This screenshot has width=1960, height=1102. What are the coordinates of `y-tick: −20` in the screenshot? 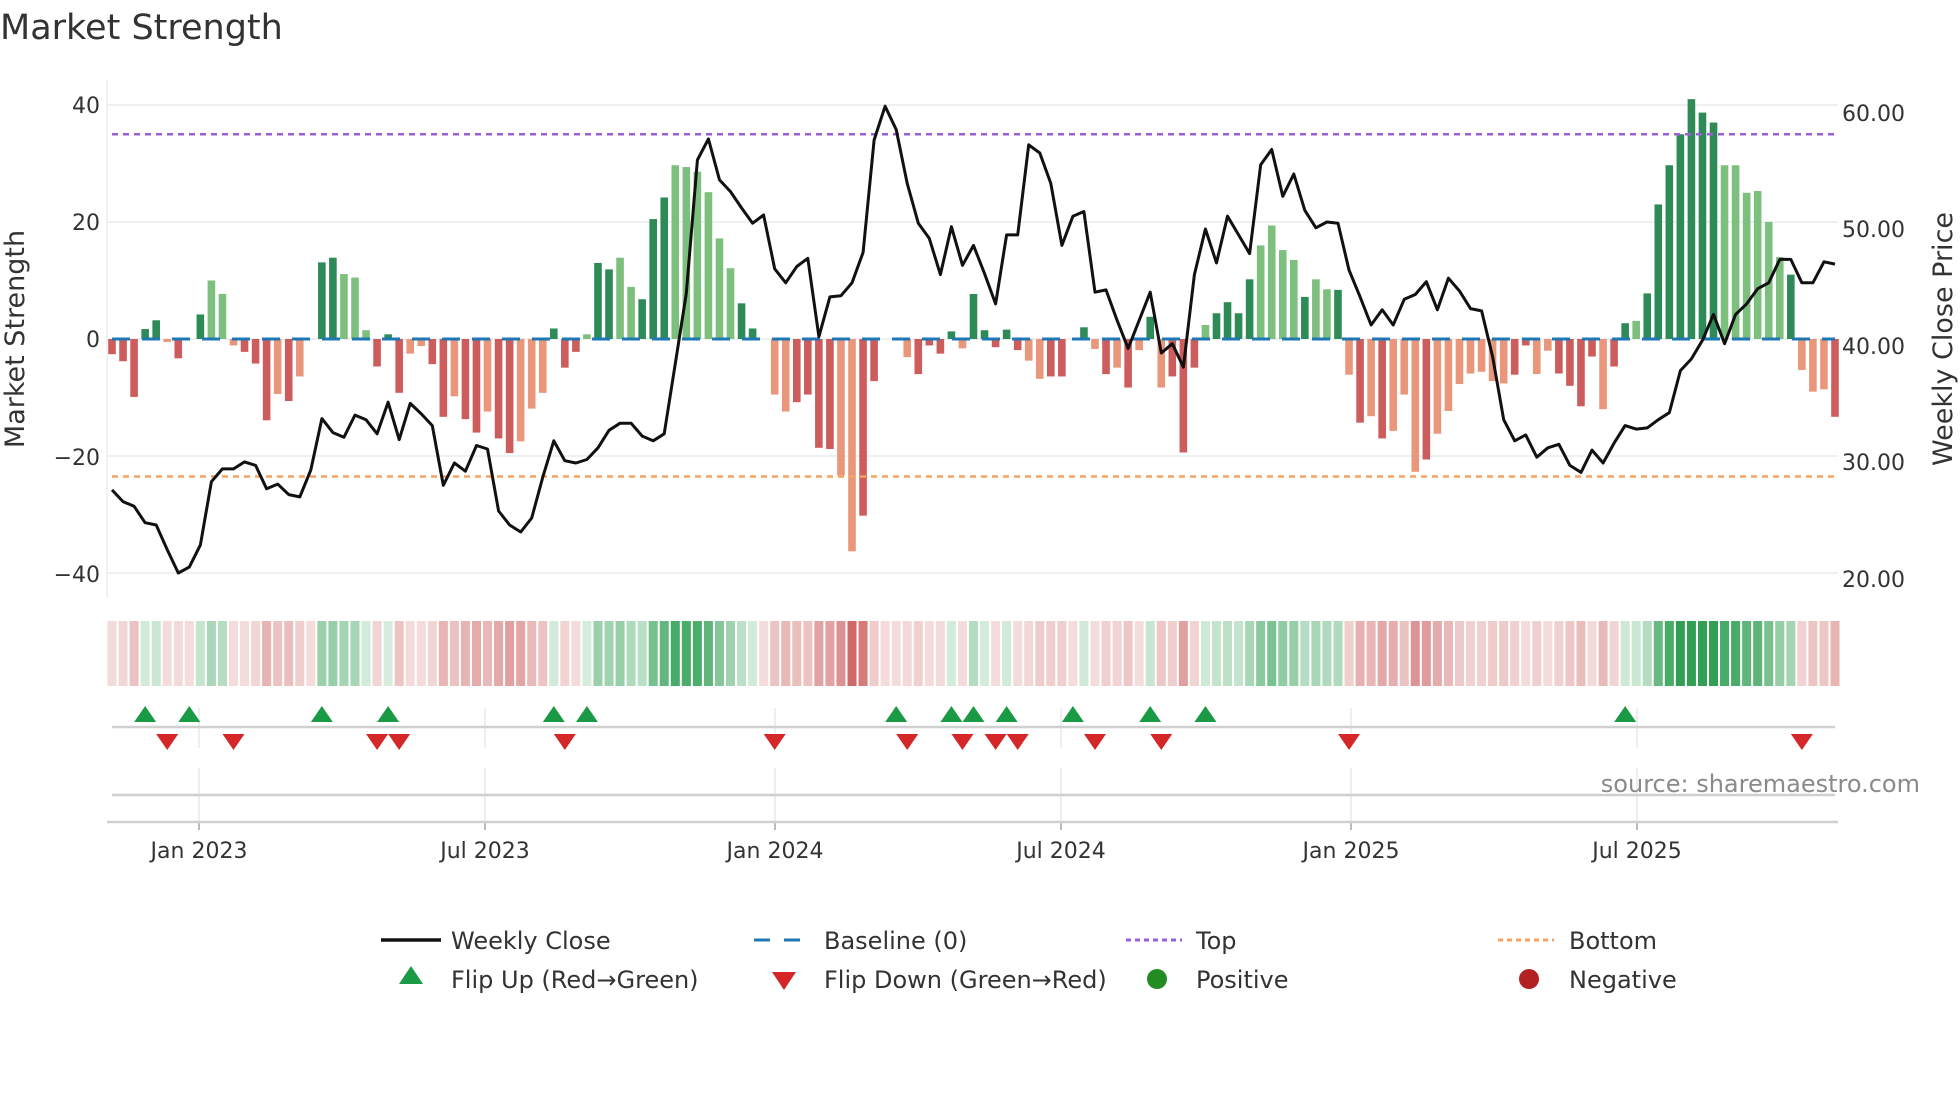 It's located at (77, 458).